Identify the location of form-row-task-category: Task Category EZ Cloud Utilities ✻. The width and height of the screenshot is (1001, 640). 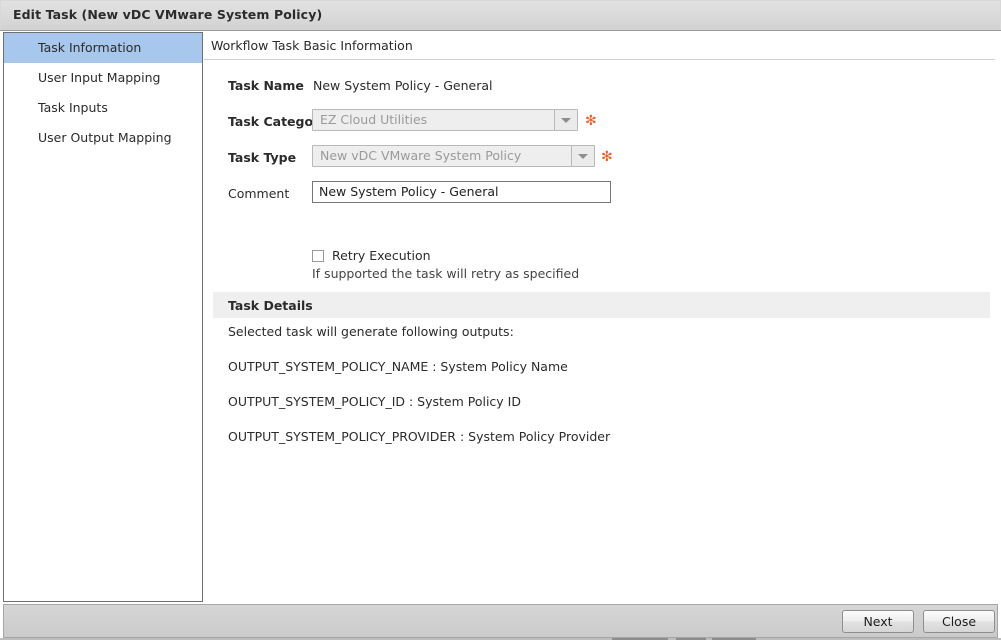
(602, 126).